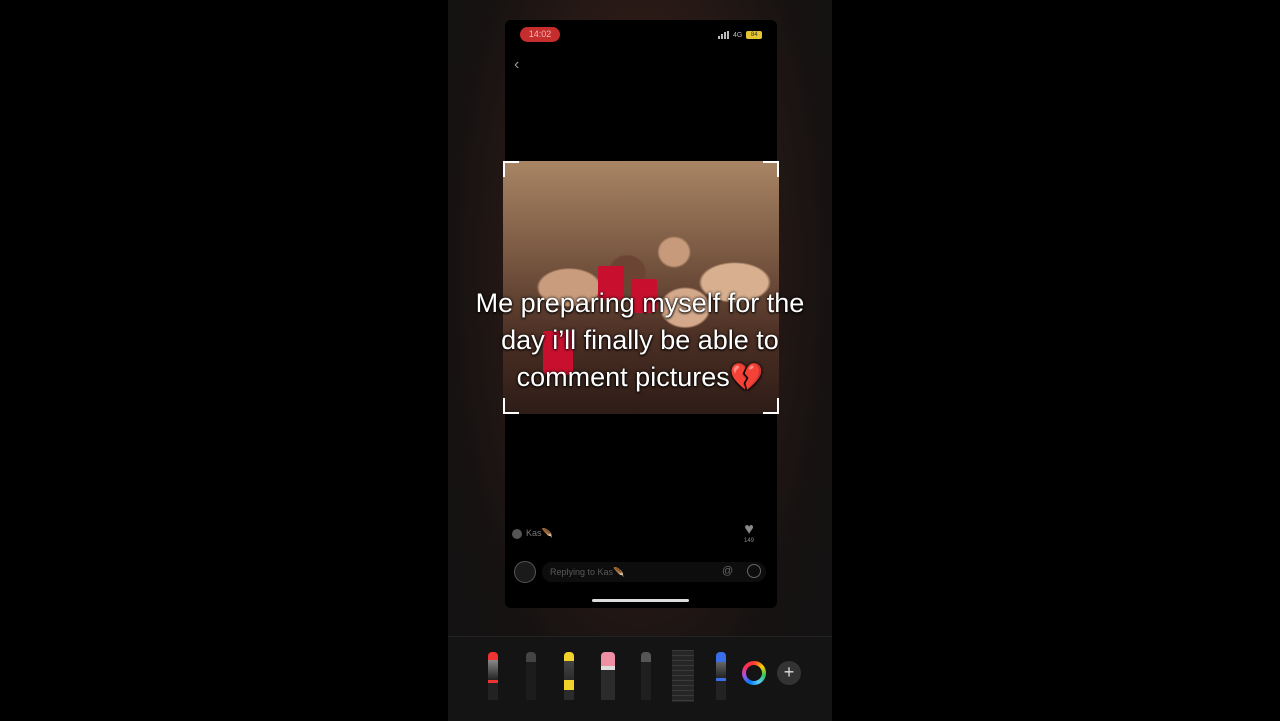  Describe the element at coordinates (721, 676) in the screenshot. I see `blue-pen-tool` at that location.